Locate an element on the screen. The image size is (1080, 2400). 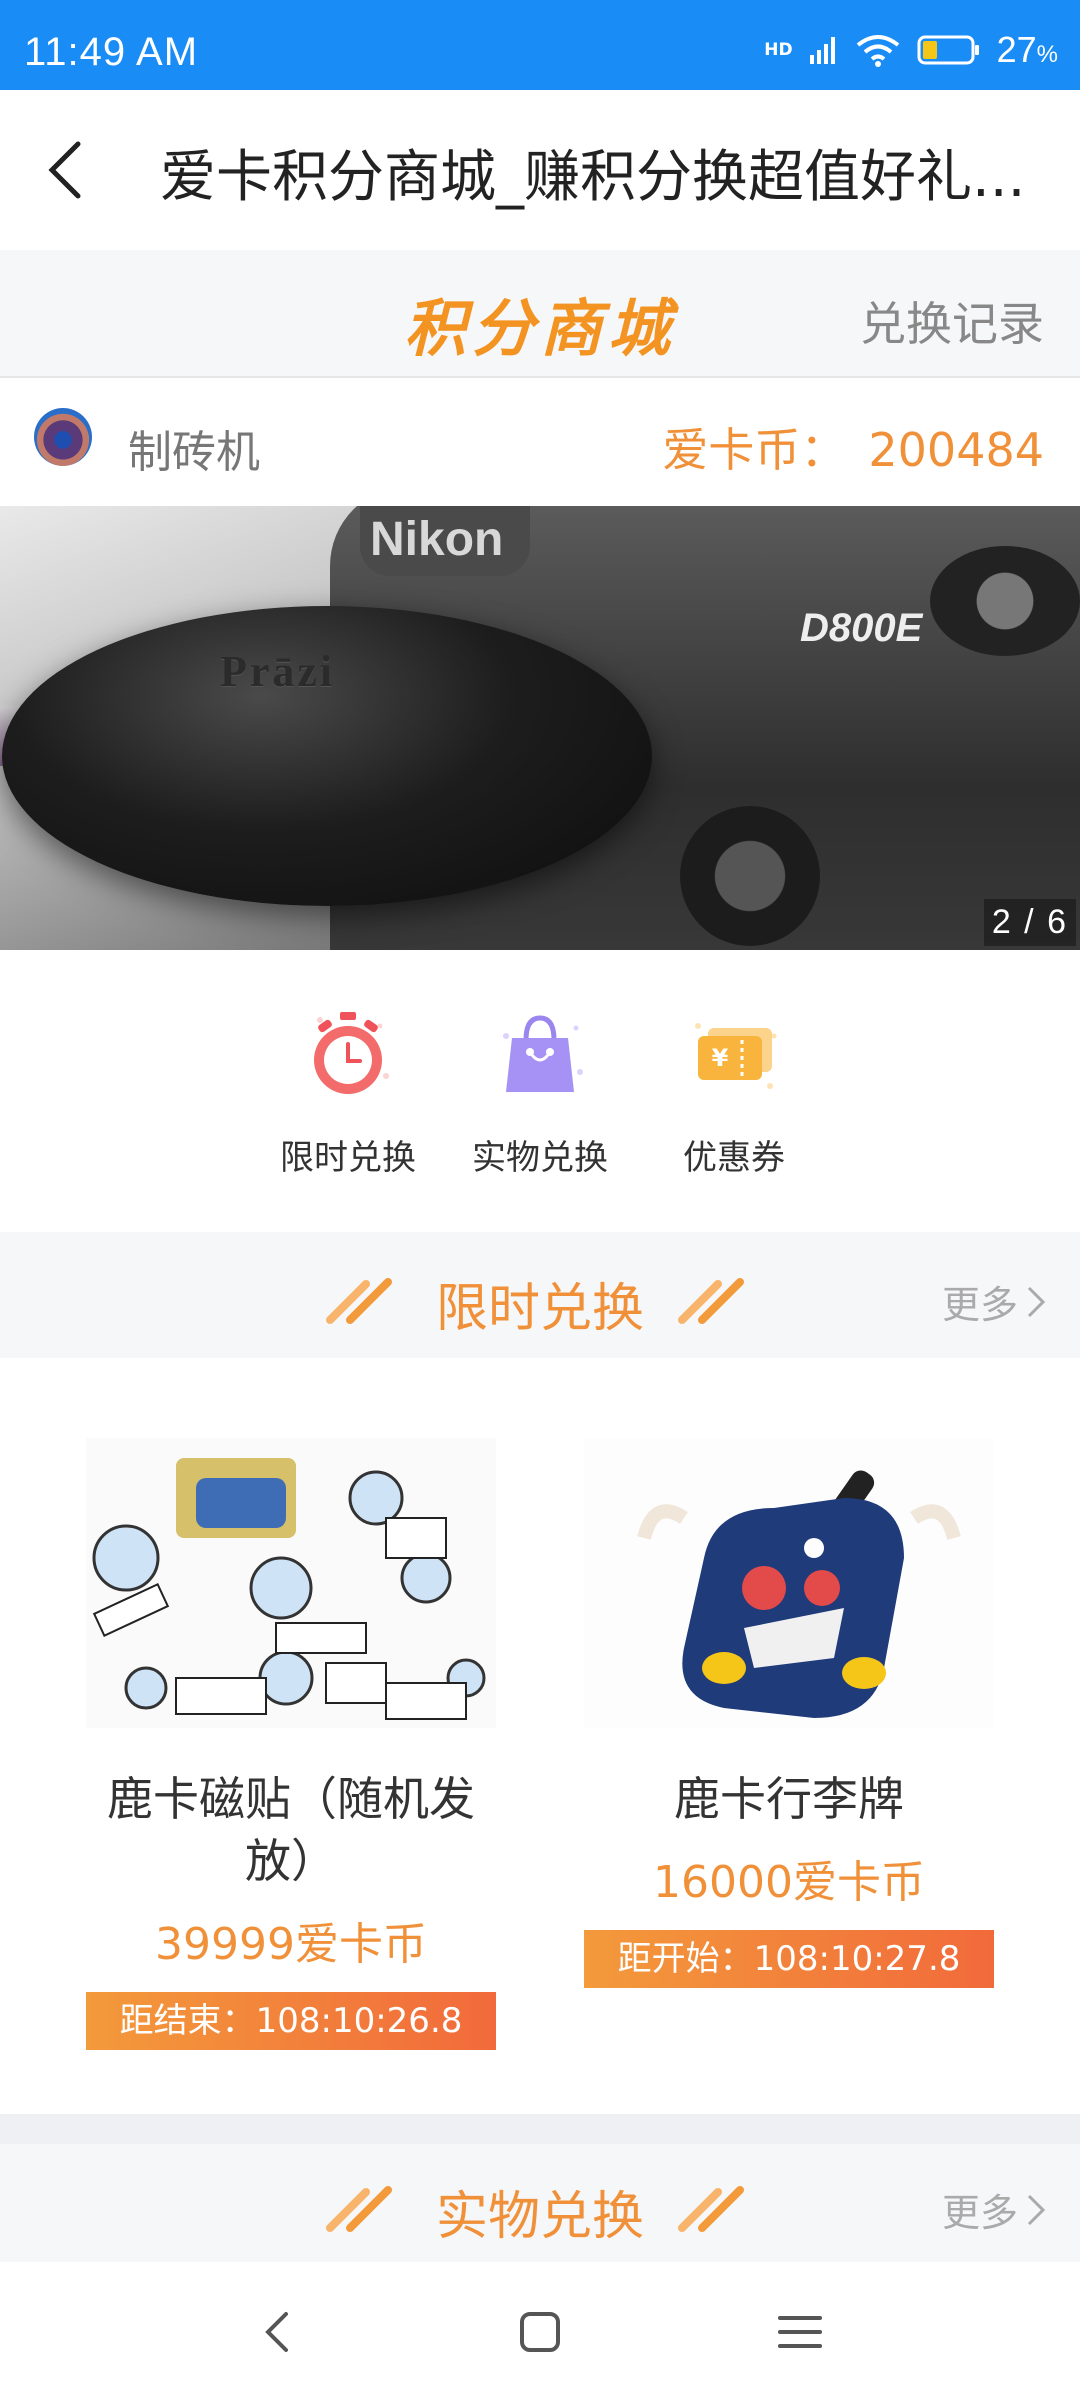
banner-camera-dial-lower is located at coordinates (750, 876).